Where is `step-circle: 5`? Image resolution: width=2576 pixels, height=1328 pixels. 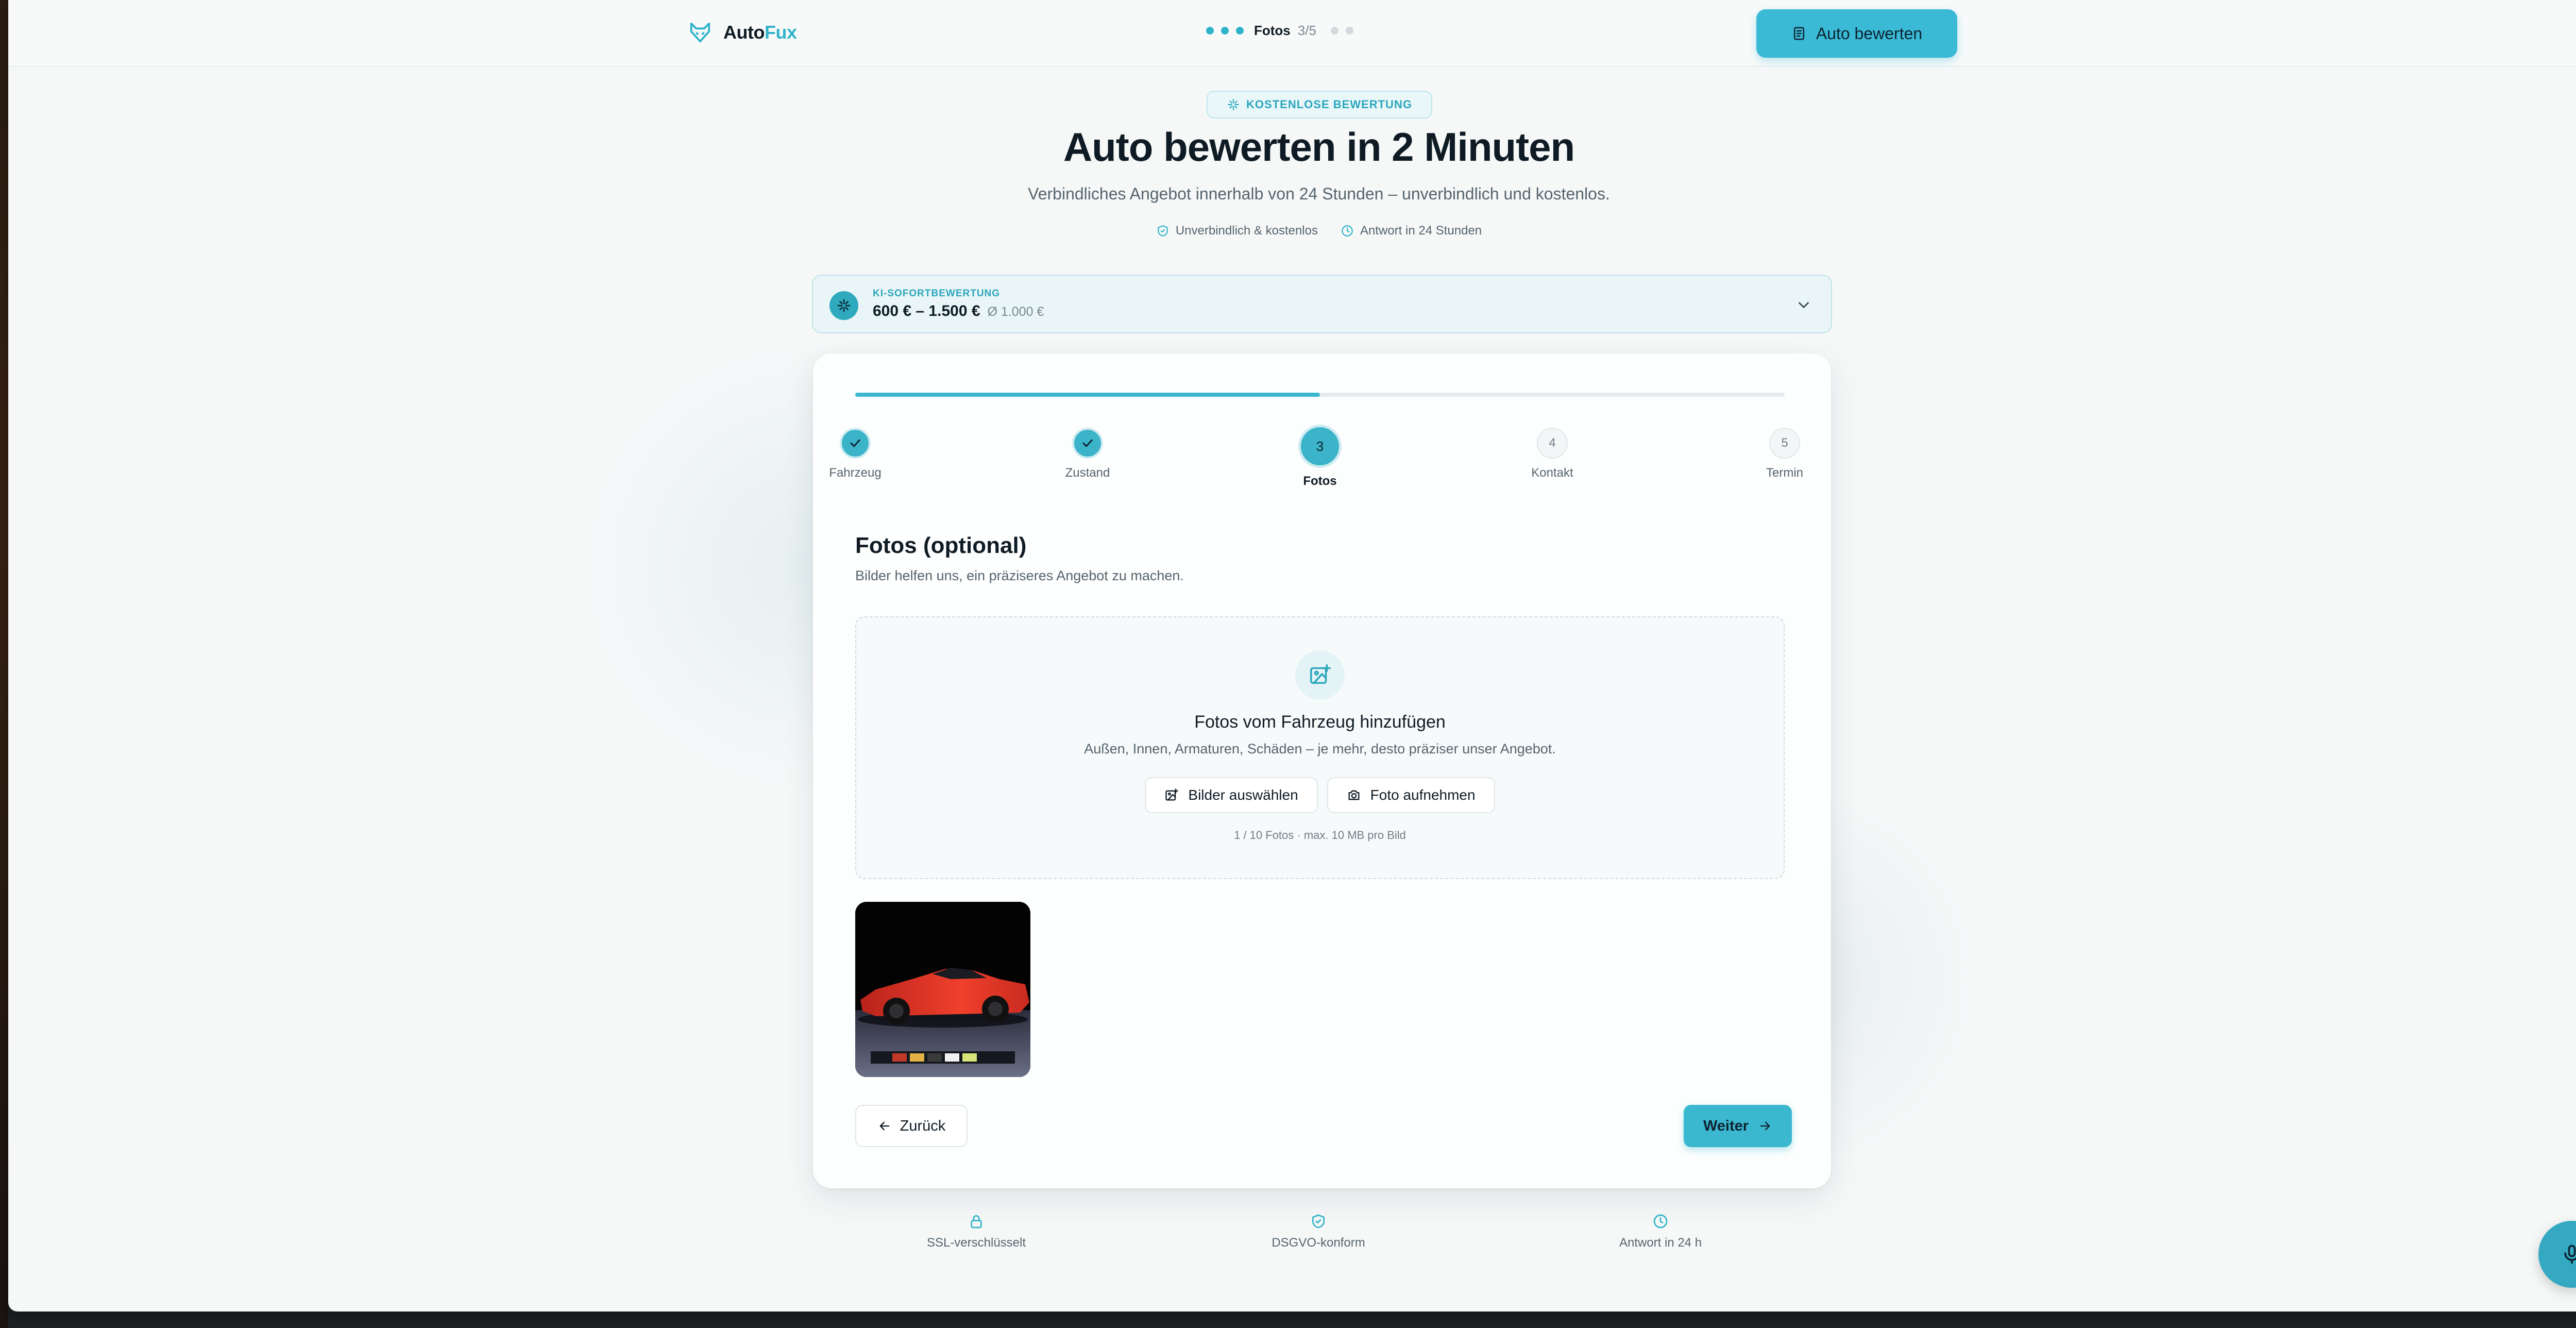 step-circle: 5 is located at coordinates (1784, 443).